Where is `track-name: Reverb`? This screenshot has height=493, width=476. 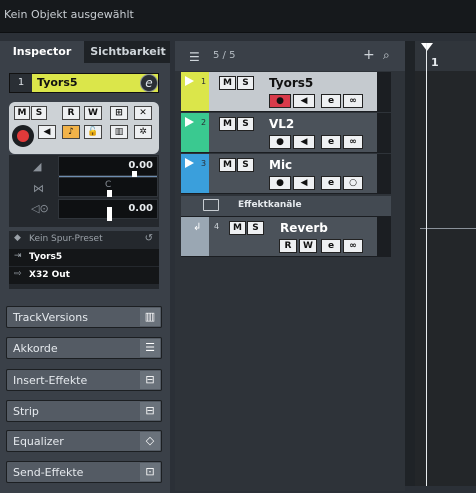
track-name: Reverb is located at coordinates (304, 228).